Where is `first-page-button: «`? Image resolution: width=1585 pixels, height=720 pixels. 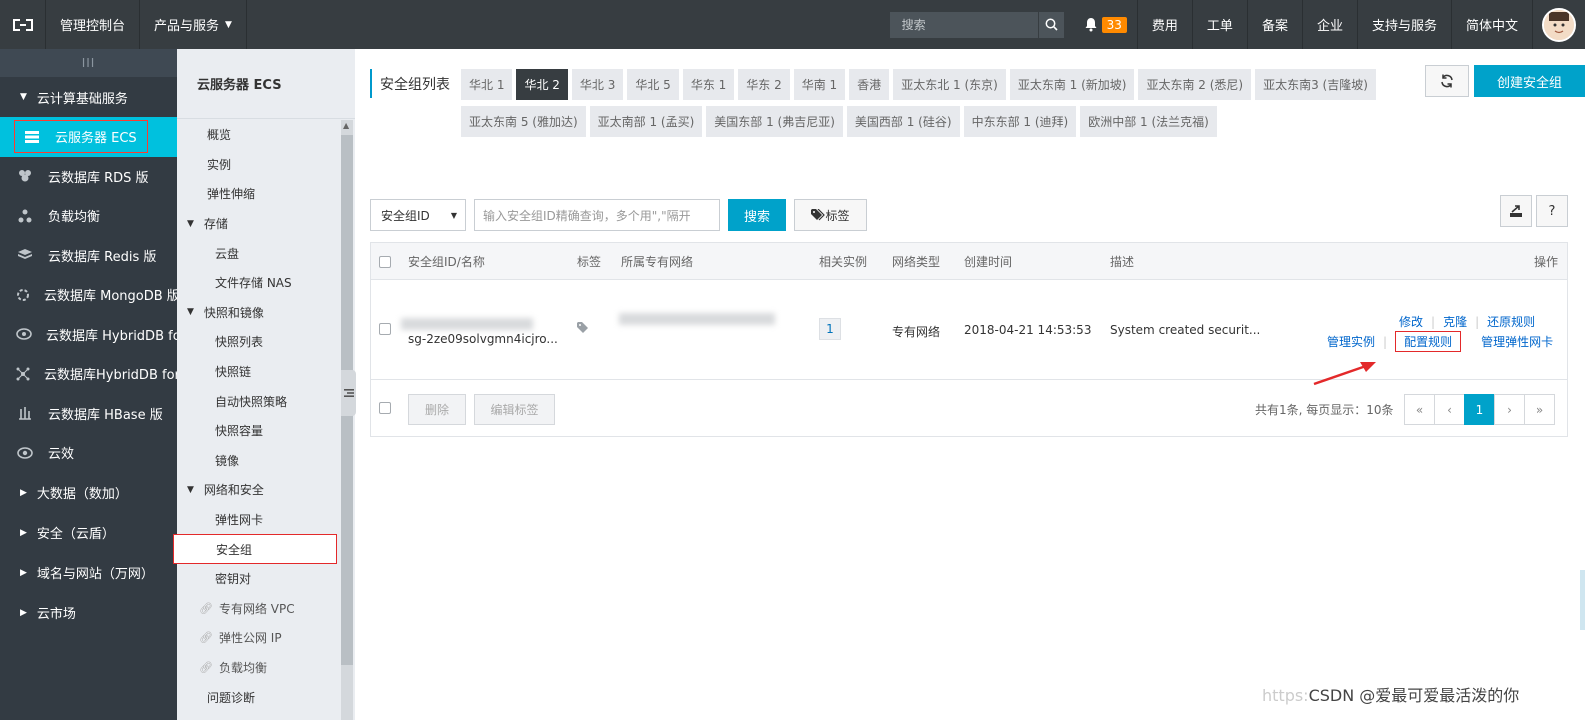 first-page-button: « is located at coordinates (1419, 409).